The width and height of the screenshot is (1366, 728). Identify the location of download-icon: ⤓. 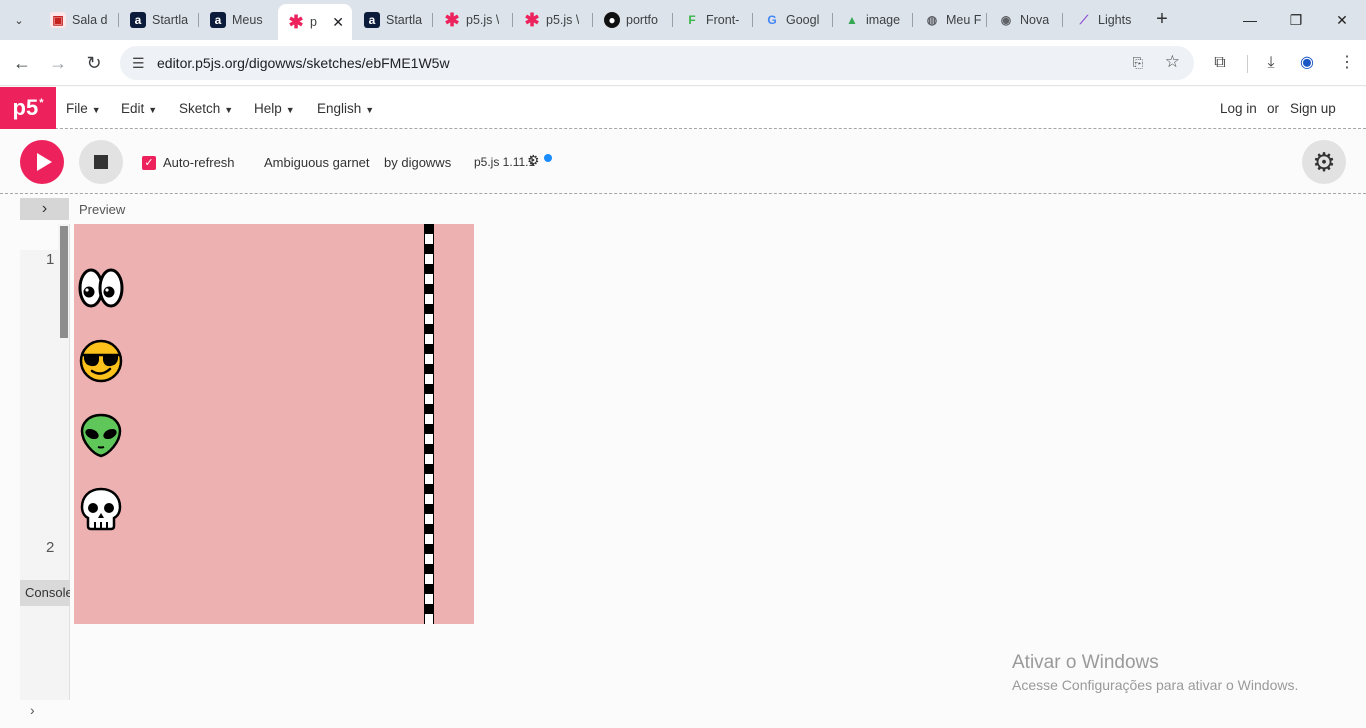
(1271, 63).